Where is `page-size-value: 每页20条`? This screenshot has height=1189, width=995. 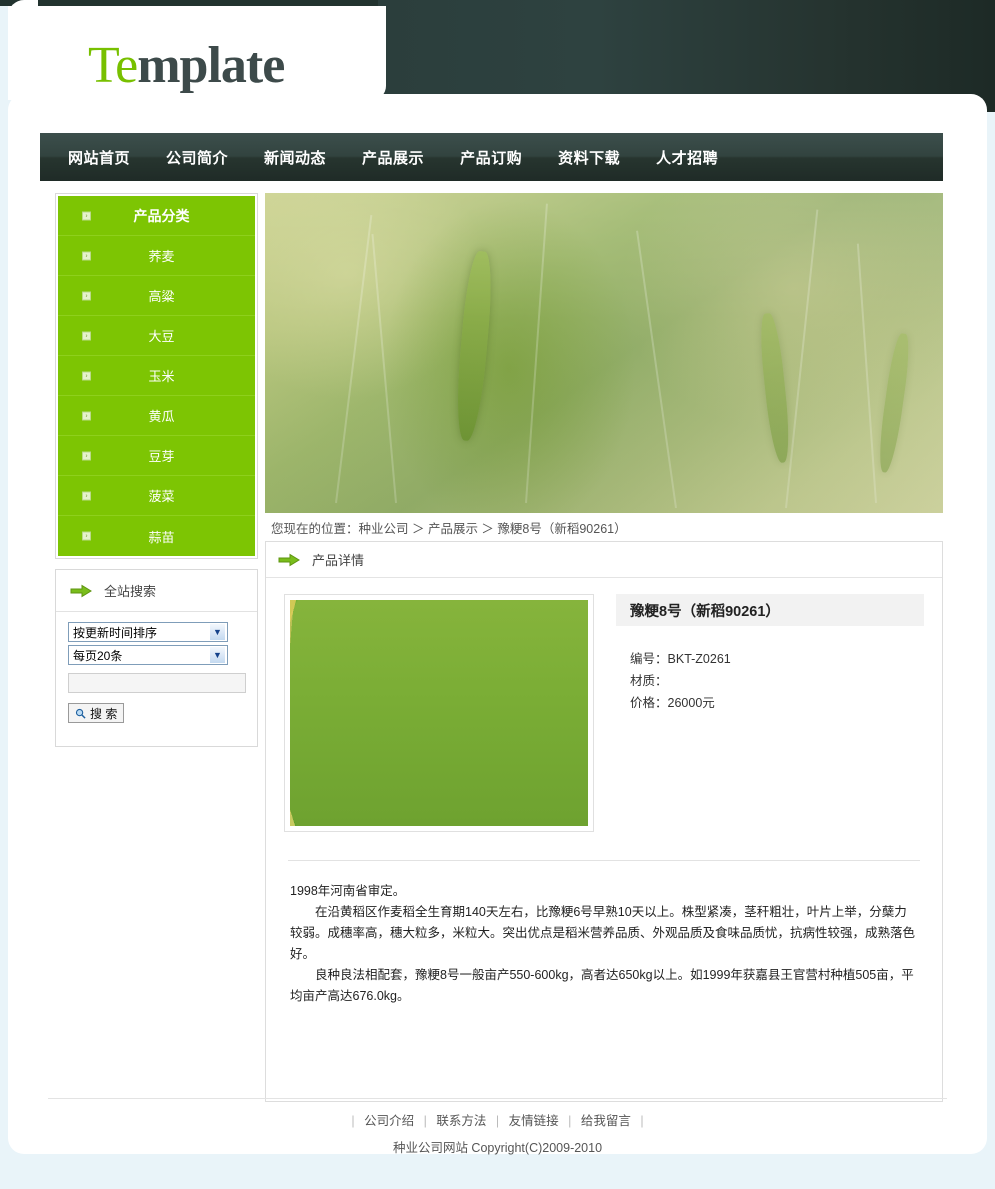 page-size-value: 每页20条 is located at coordinates (98, 655).